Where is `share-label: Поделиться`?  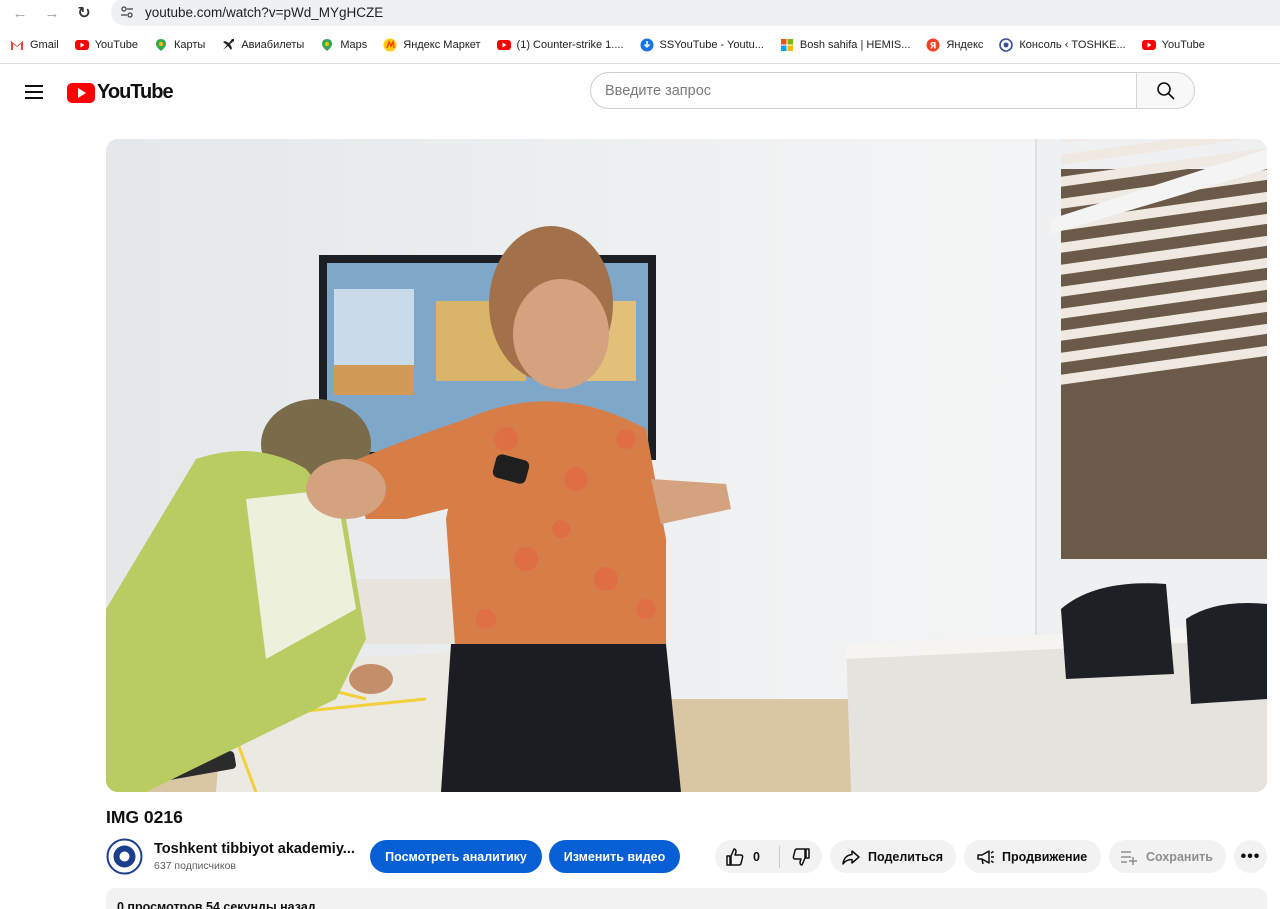
share-label: Поделиться is located at coordinates (906, 856).